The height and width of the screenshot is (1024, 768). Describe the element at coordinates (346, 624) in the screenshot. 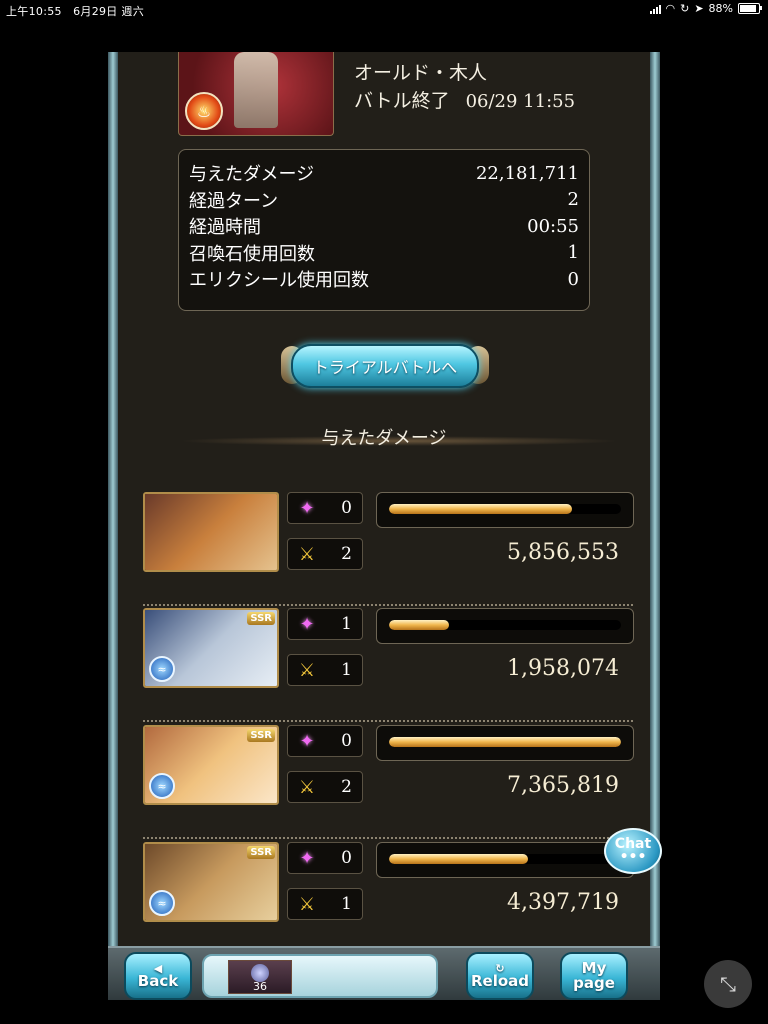

I see `skill-count-value: 1` at that location.